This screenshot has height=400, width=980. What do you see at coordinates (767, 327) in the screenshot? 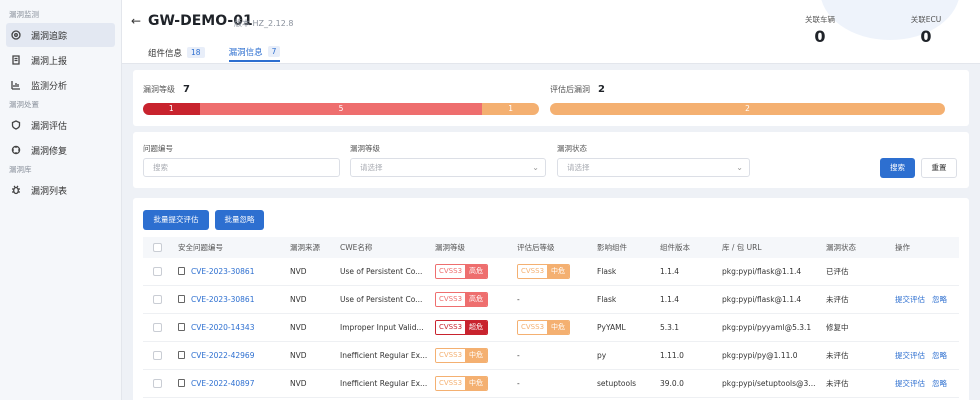
I see `package-url-cell: pkg:pypi/pyyaml@5.3.1` at bounding box center [767, 327].